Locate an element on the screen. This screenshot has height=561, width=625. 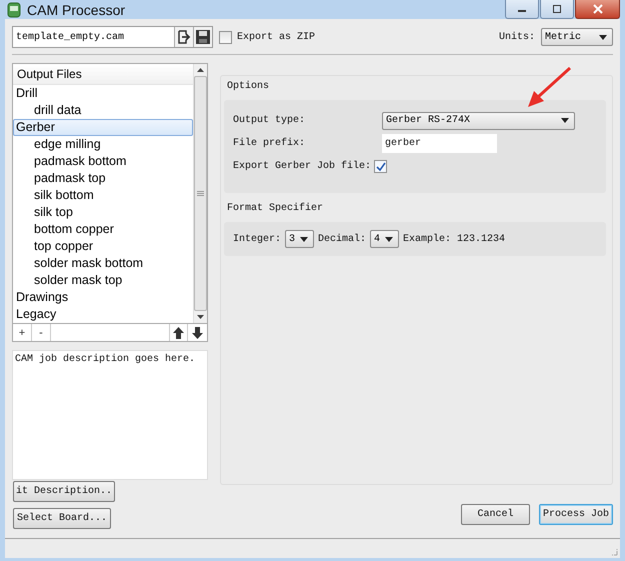
file-prefix-label: File prefix: is located at coordinates (269, 143).